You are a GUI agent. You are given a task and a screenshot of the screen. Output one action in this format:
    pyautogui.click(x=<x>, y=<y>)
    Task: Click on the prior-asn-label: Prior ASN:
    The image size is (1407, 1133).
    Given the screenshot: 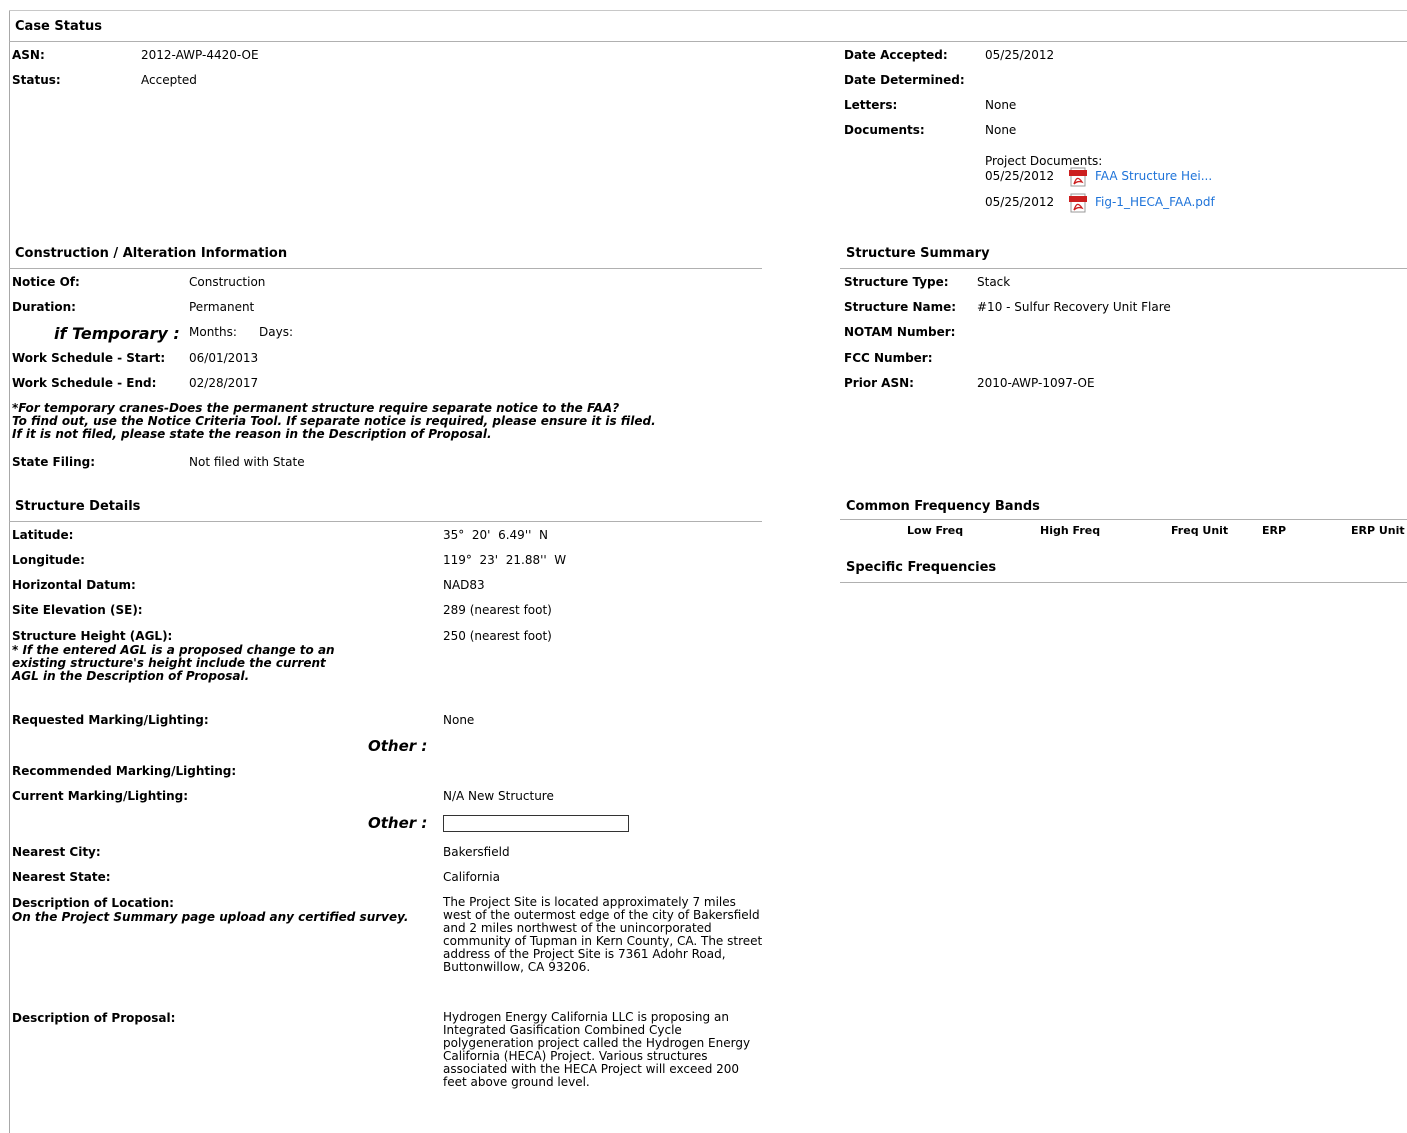 What is the action you would take?
    pyautogui.click(x=879, y=383)
    